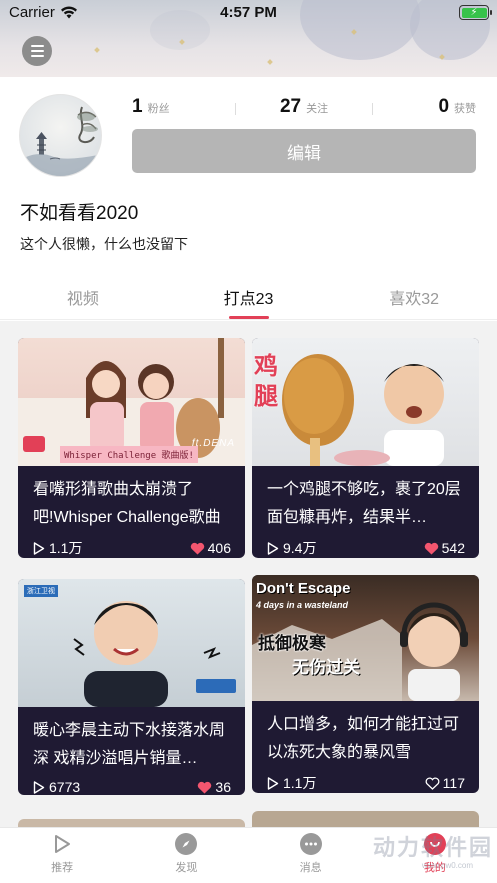 This screenshot has width=497, height=883. What do you see at coordinates (365, 545) in the screenshot?
I see `video-meta: 9.4万 542` at bounding box center [365, 545].